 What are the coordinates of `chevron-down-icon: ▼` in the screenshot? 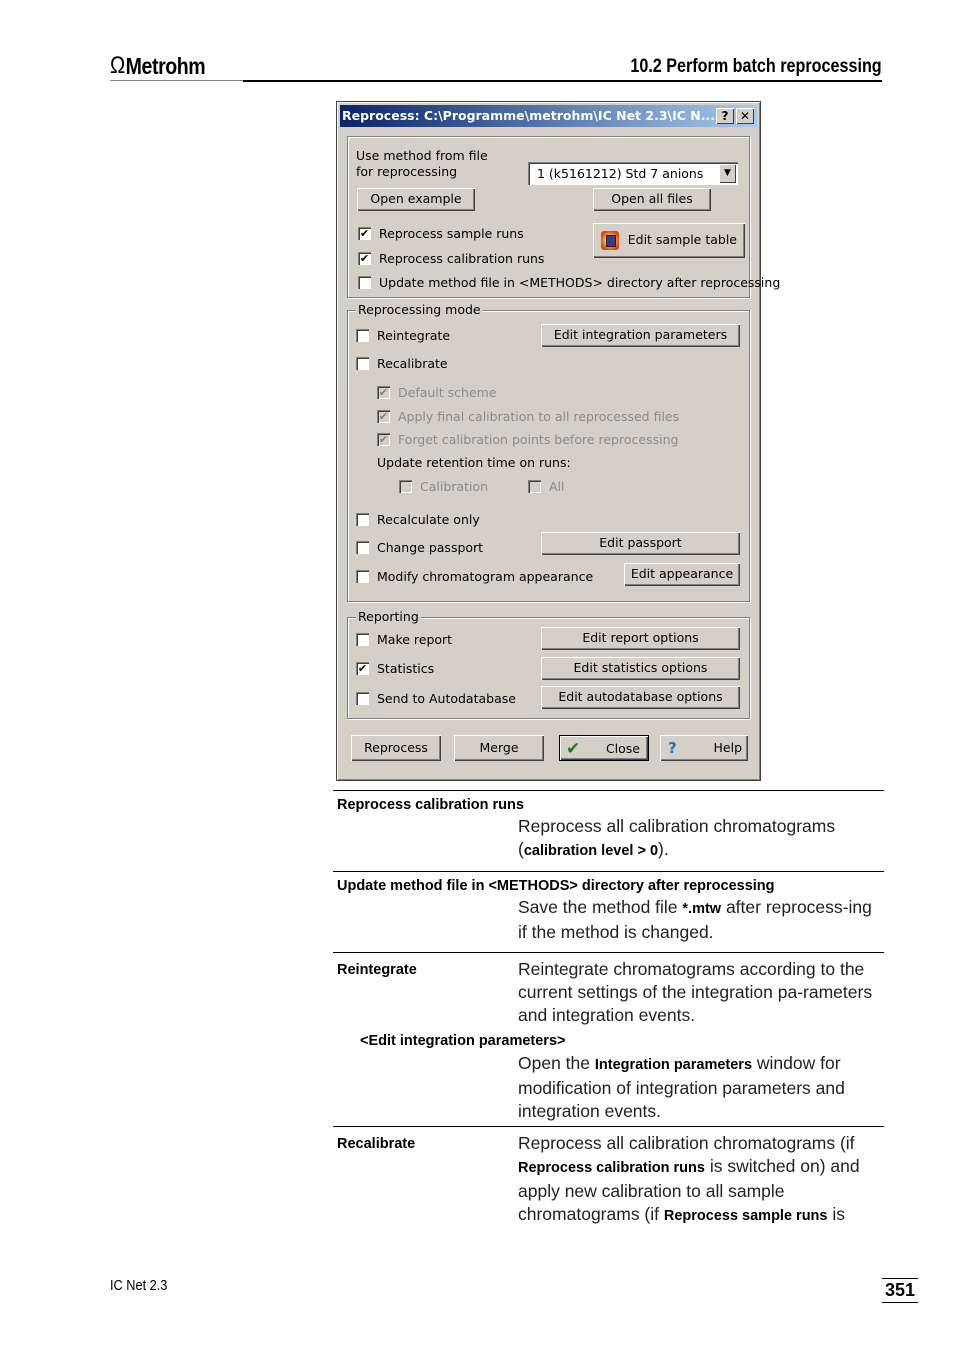 It's located at (727, 173).